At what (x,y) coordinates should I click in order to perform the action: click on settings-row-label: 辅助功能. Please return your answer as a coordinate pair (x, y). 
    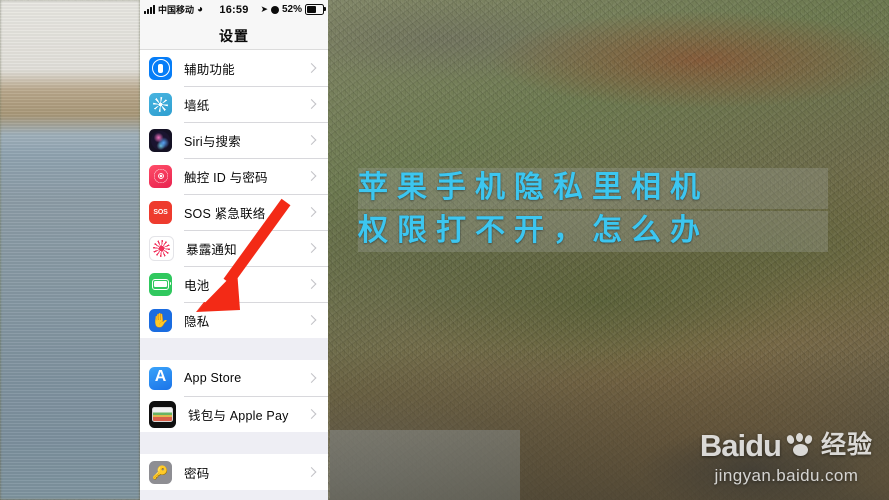
    Looking at the image, I should click on (209, 69).